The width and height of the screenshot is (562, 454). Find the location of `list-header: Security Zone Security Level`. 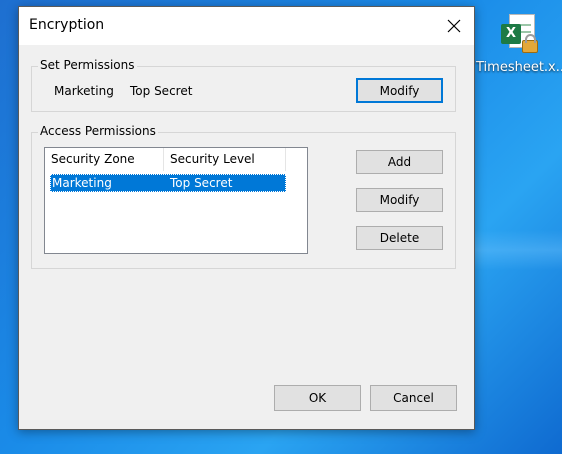

list-header: Security Zone Security Level is located at coordinates (165, 159).